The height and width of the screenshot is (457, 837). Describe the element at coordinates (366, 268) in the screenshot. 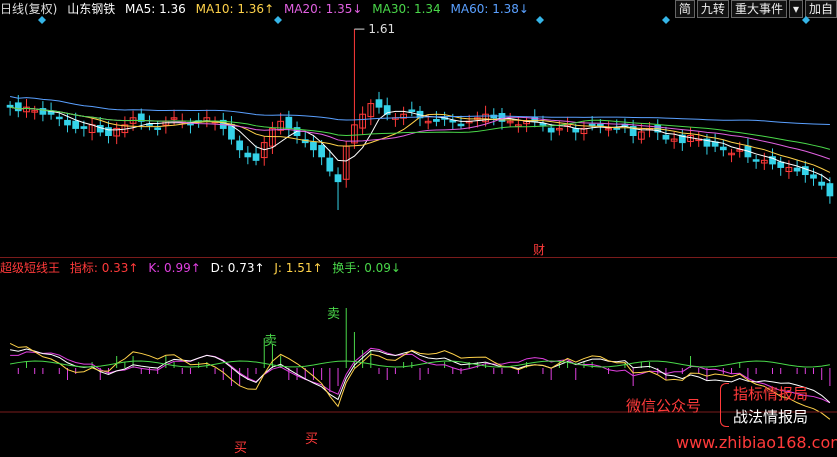

I see `indicator-turnover: 换手: 0.09↓` at that location.